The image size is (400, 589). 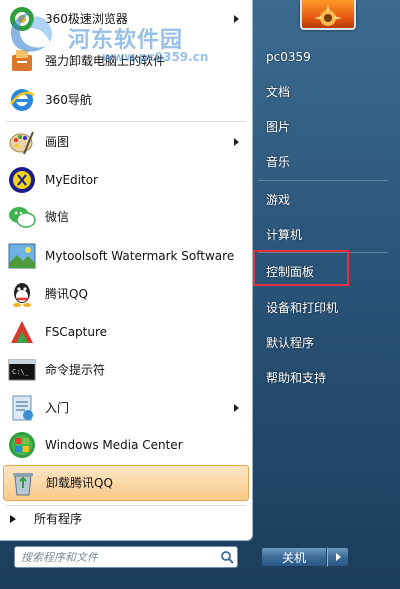 I want to click on right-item-pictures: 图片, so click(x=278, y=126).